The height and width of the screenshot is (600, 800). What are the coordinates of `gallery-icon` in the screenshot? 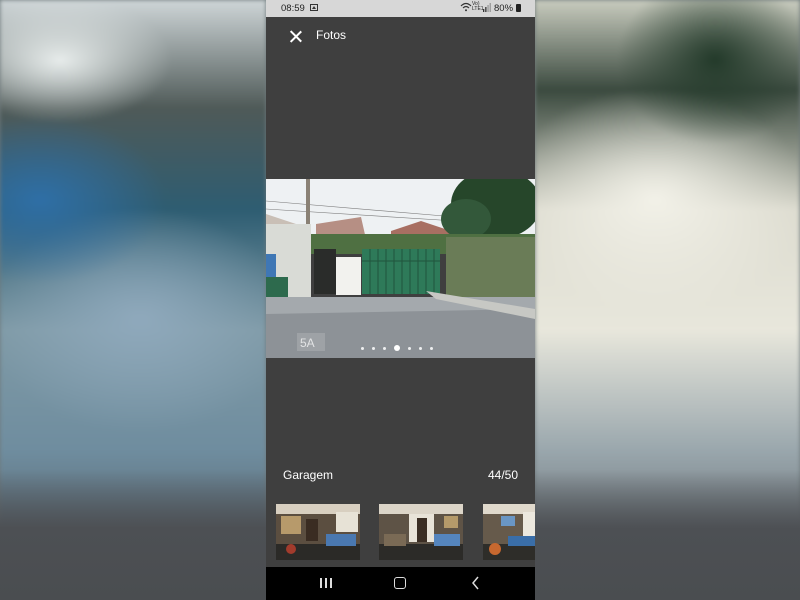 It's located at (314, 7).